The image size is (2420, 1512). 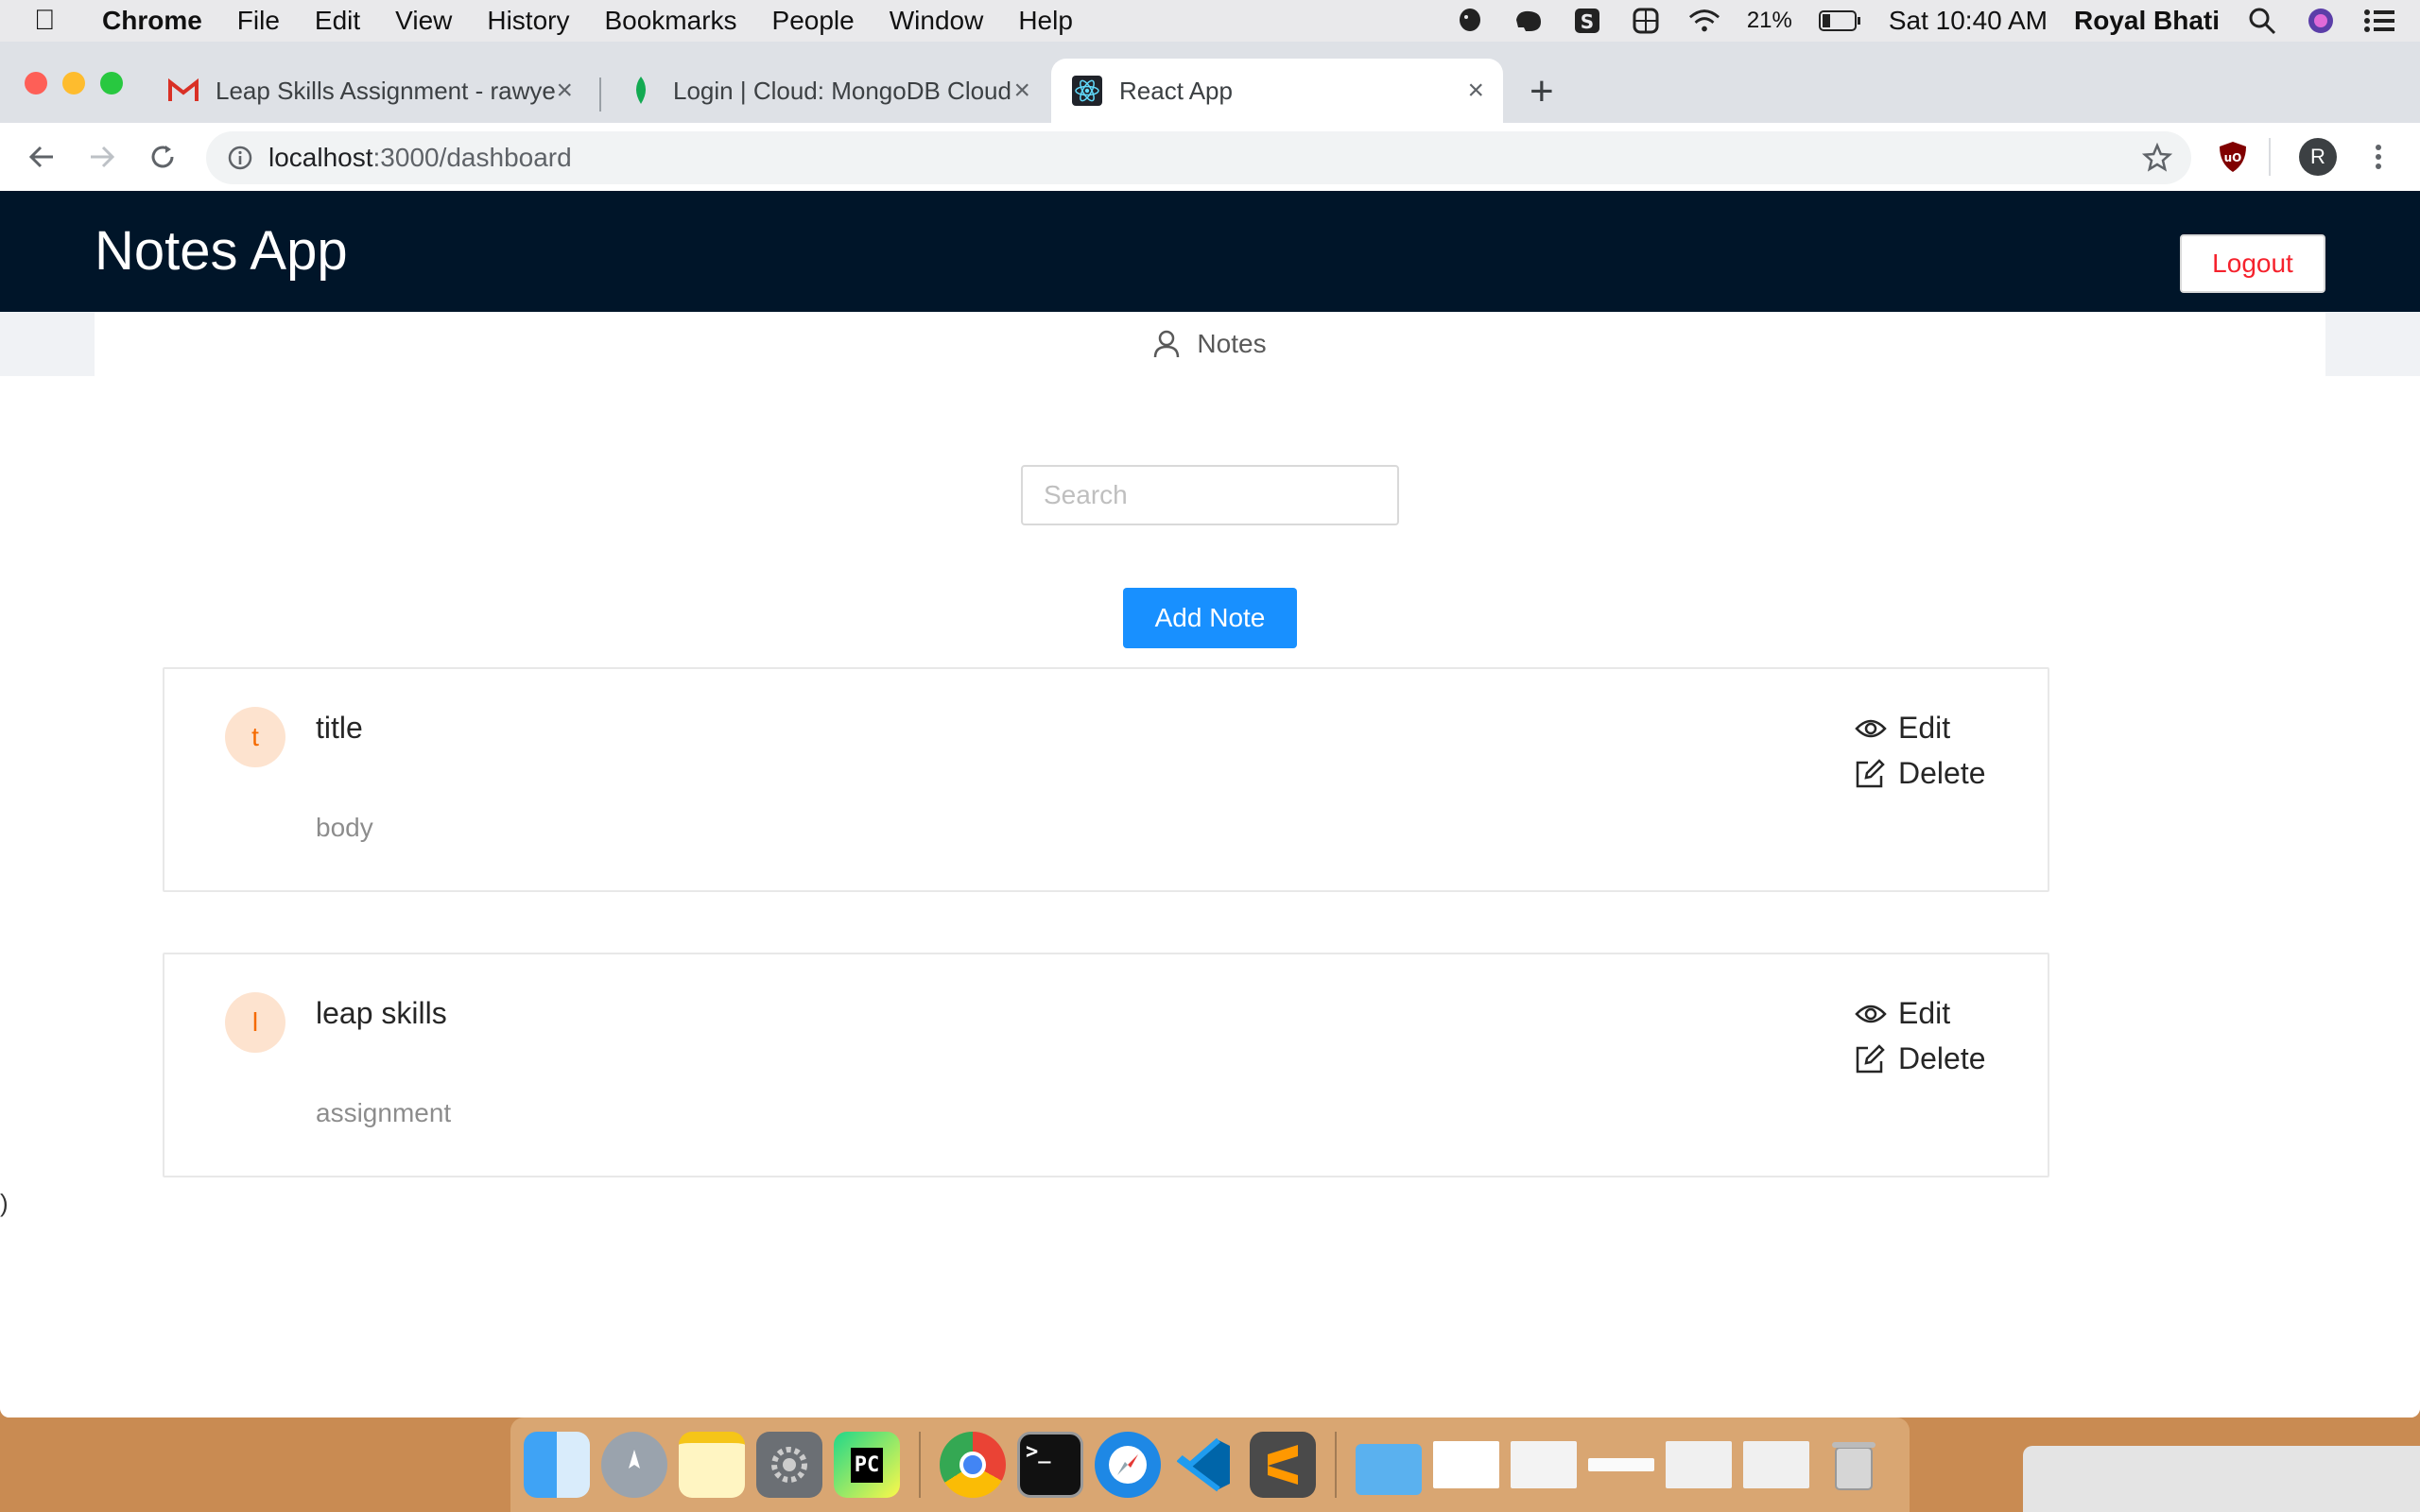 What do you see at coordinates (2221, 1479) in the screenshot?
I see `background-window` at bounding box center [2221, 1479].